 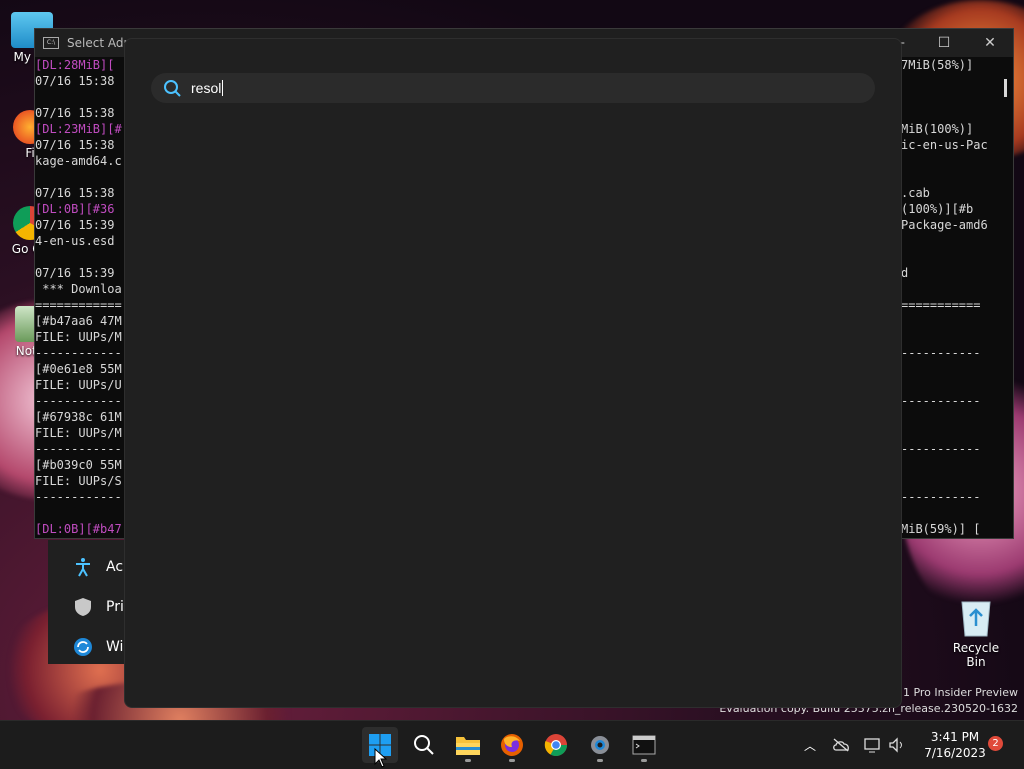 I want to click on magnifier-icon, so click(x=424, y=745).